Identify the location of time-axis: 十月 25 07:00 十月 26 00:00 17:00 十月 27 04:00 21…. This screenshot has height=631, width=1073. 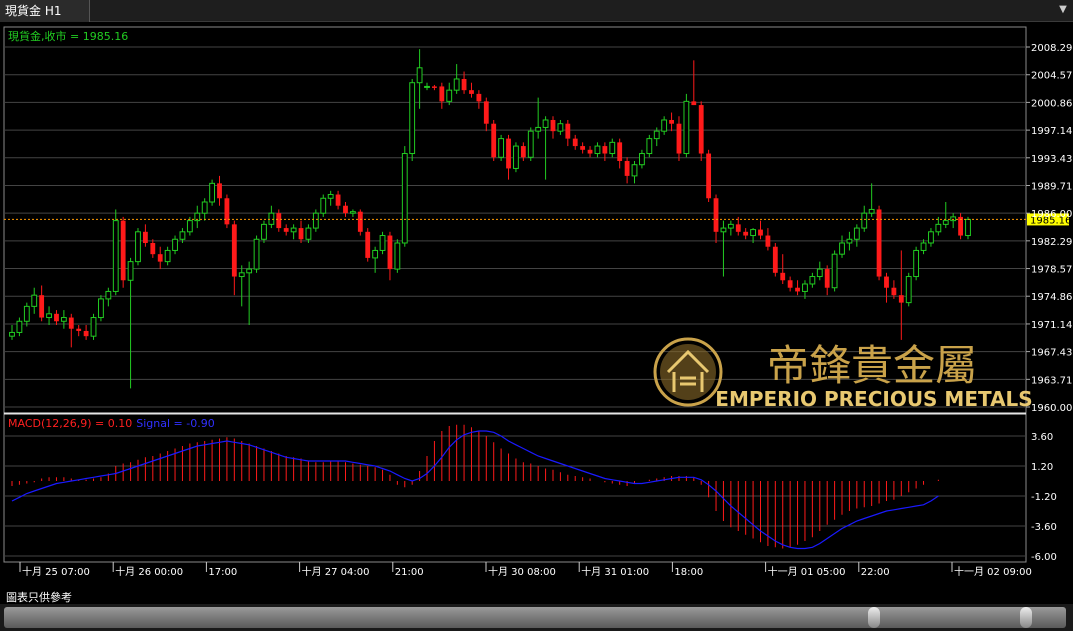
(525, 570).